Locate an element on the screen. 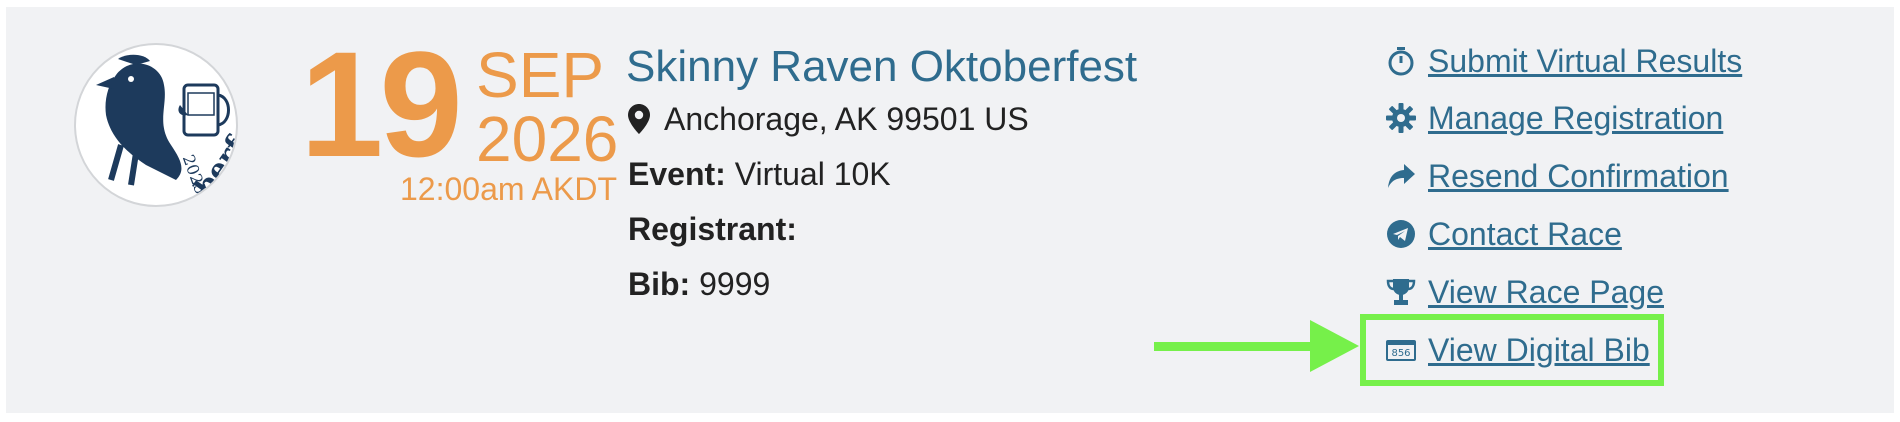 This screenshot has height=422, width=1900. bib-row: Bib: 9999 is located at coordinates (699, 284).